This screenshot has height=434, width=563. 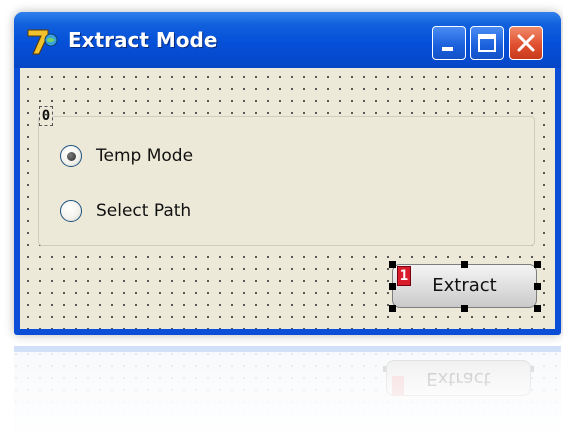 I want to click on radio-label-select-path: Select Path, so click(x=144, y=211).